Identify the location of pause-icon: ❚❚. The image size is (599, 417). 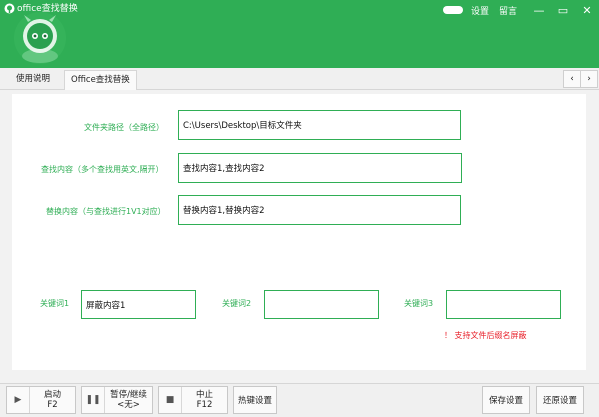
(93, 400).